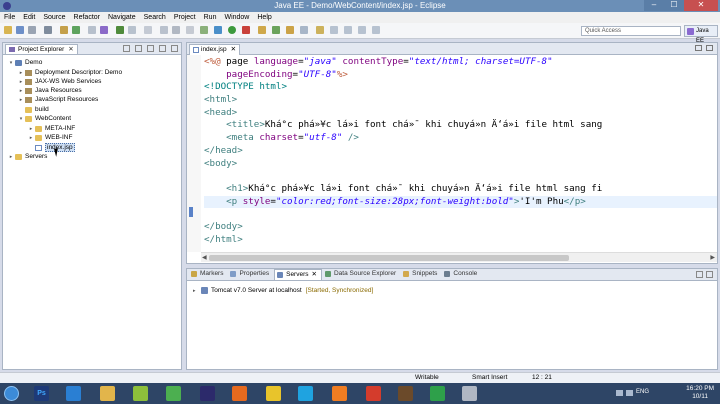  I want to click on tab-properties: Properties, so click(250, 274).